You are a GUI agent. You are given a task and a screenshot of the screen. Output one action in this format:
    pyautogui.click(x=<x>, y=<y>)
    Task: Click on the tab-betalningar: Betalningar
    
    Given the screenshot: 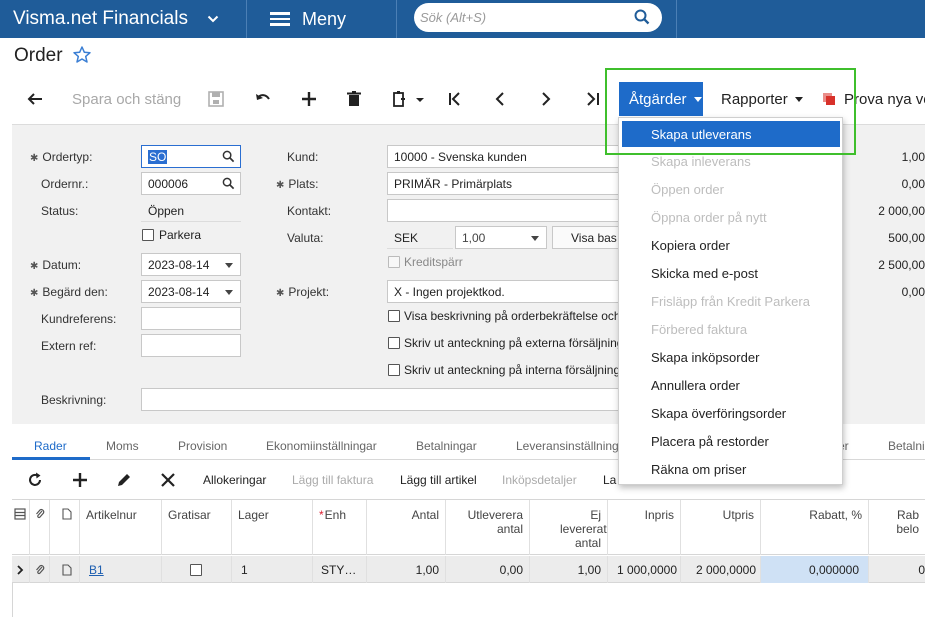 What is the action you would take?
    pyautogui.click(x=446, y=446)
    